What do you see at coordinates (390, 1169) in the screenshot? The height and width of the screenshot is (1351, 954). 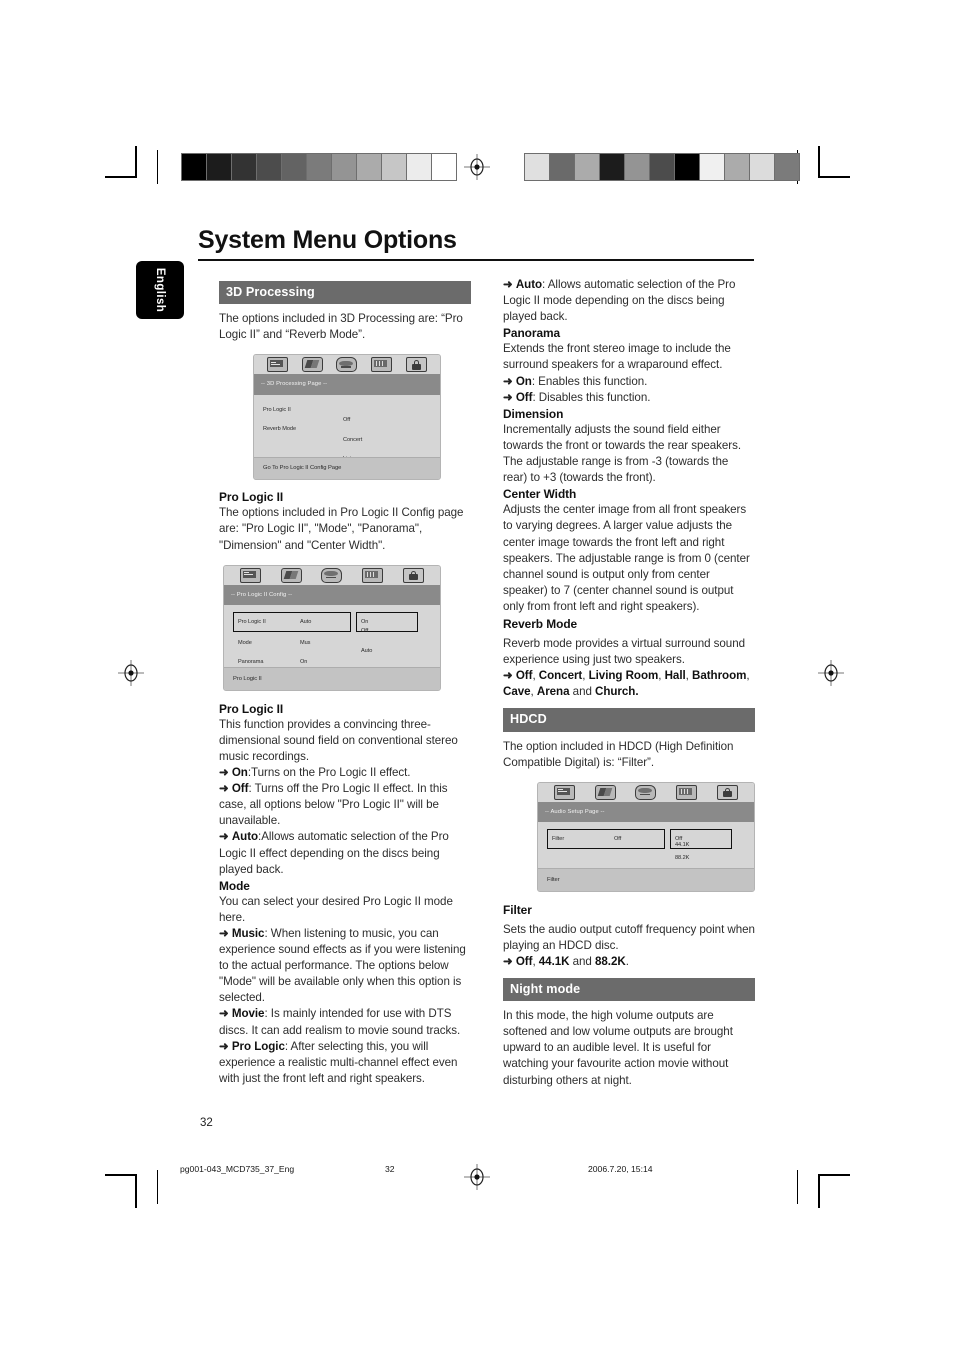 I see `footer-page-number: 32` at bounding box center [390, 1169].